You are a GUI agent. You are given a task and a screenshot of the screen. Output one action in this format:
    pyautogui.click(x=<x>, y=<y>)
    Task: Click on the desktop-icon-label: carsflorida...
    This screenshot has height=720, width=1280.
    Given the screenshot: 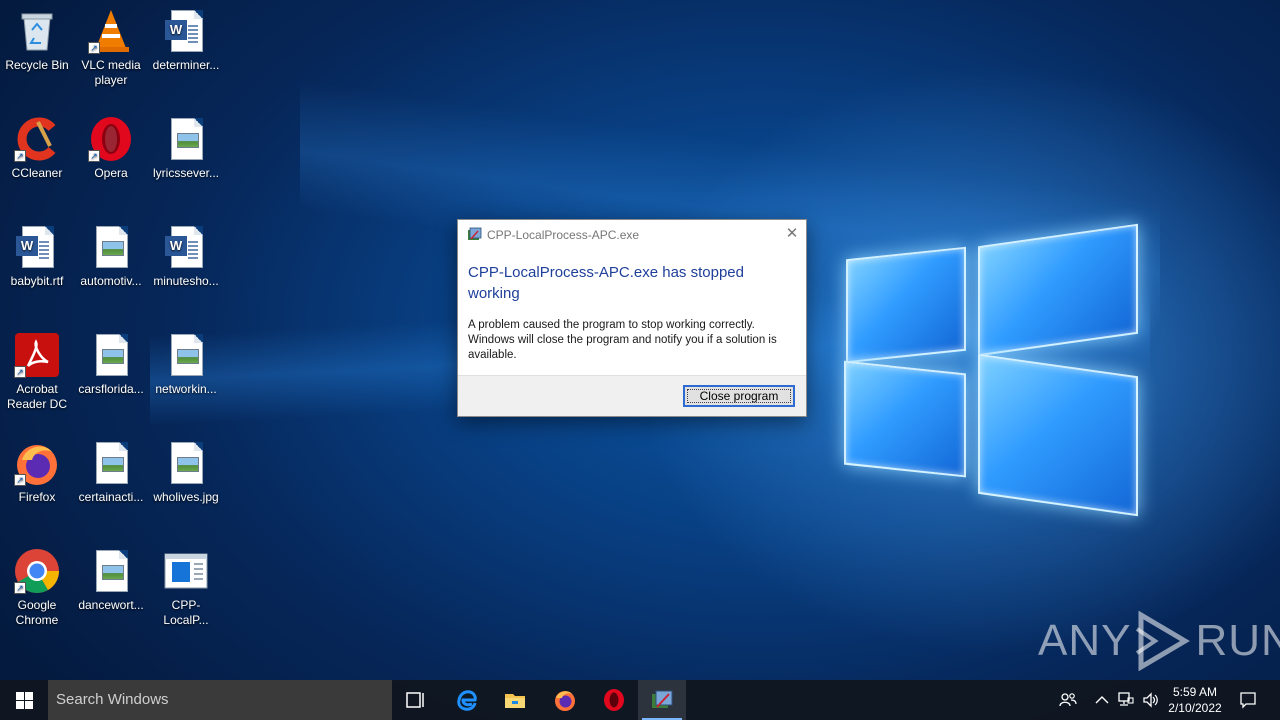 What is the action you would take?
    pyautogui.click(x=111, y=389)
    